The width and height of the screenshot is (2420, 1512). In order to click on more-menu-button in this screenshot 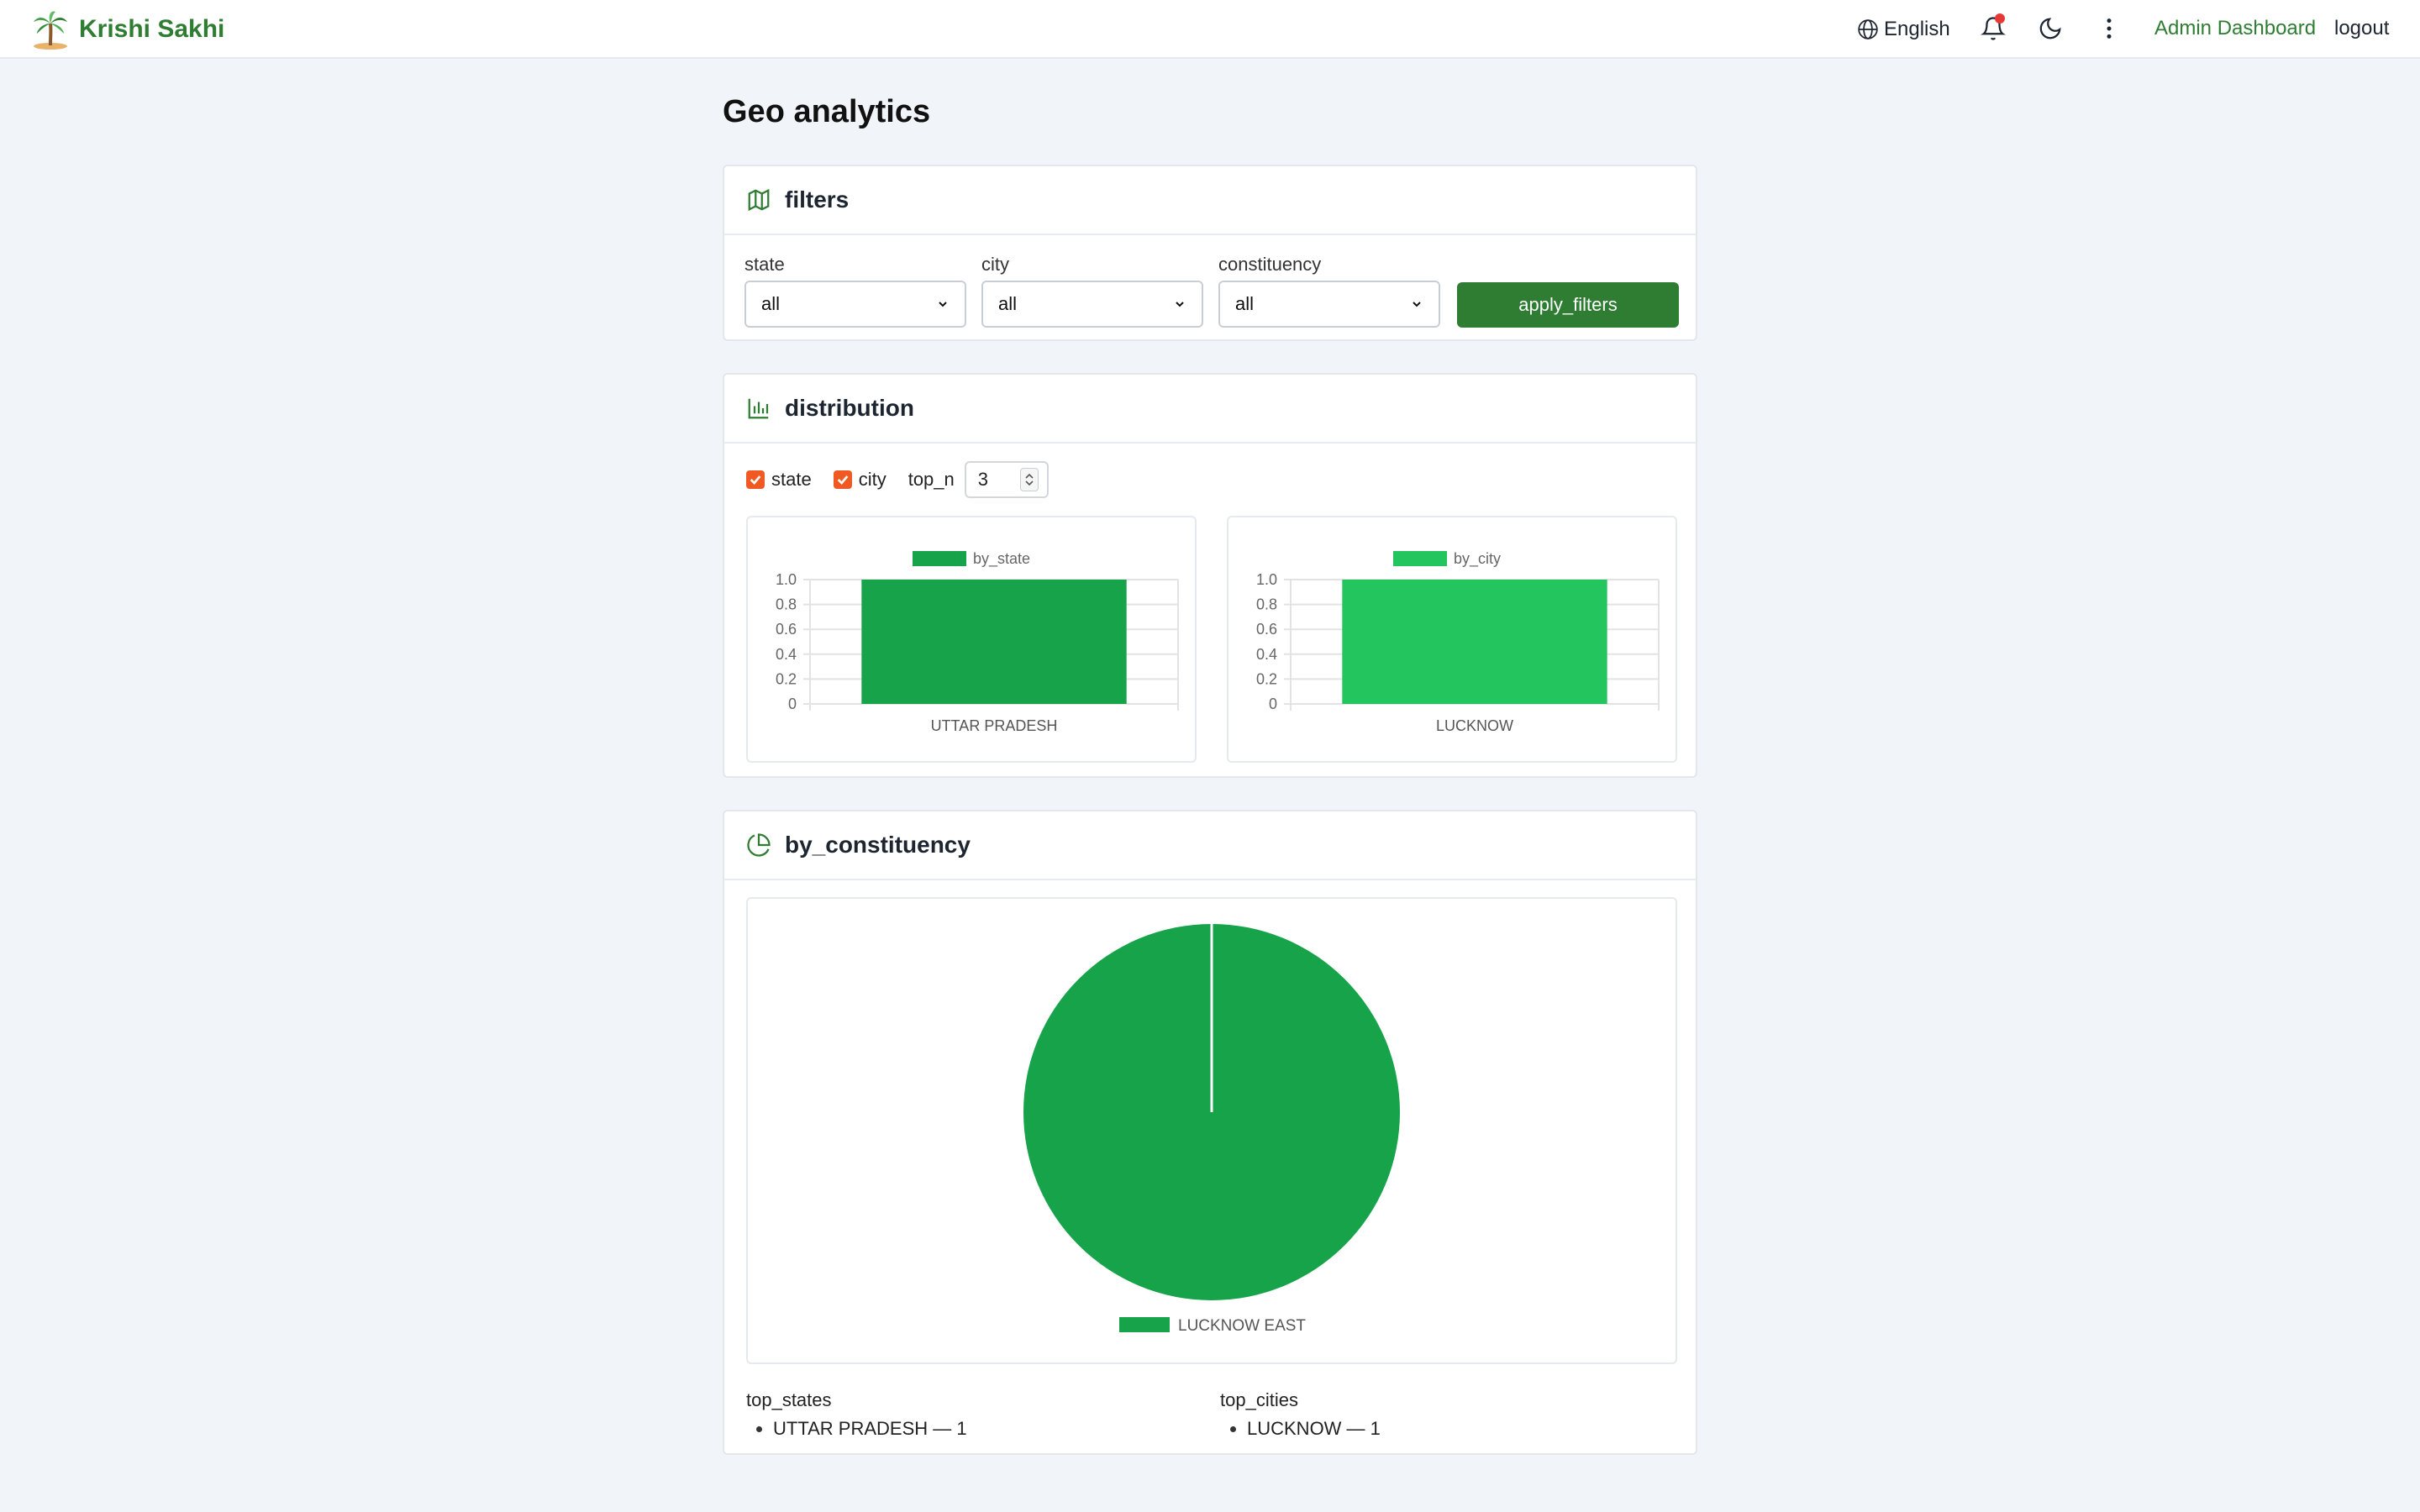, I will do `click(2109, 28)`.